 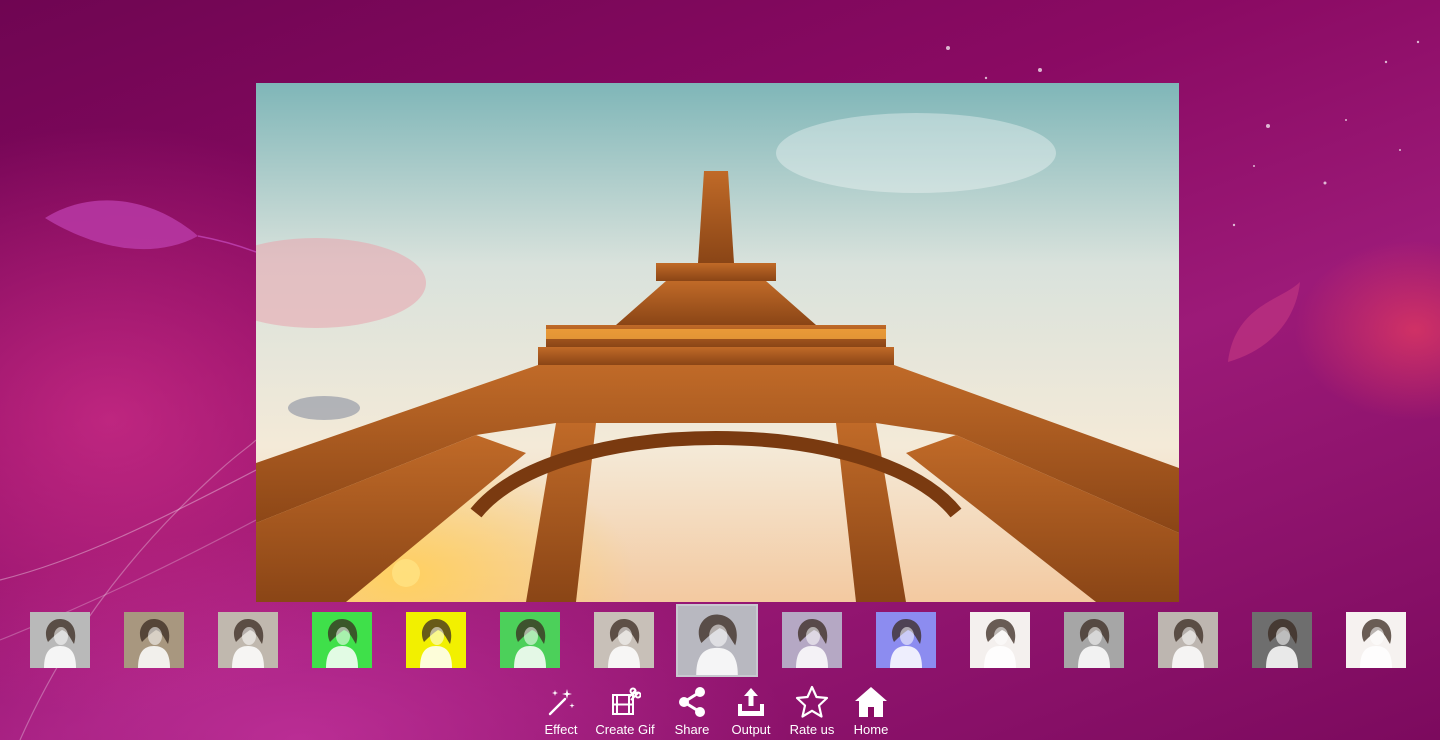 I want to click on create-gif-button: Create Gif, so click(x=625, y=712).